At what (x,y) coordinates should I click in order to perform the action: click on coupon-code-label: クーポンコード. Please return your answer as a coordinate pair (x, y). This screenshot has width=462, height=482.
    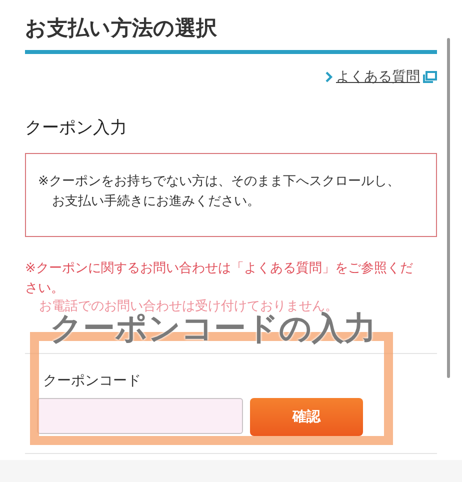
    Looking at the image, I should click on (92, 381).